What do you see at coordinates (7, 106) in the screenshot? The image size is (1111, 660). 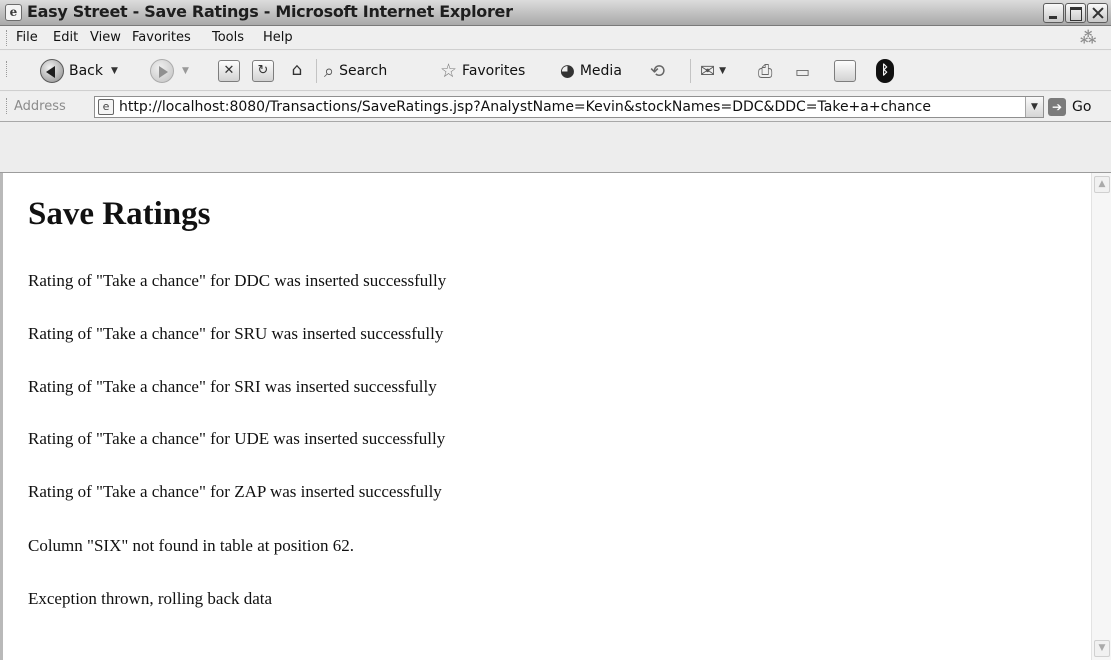 I see `address-grip` at bounding box center [7, 106].